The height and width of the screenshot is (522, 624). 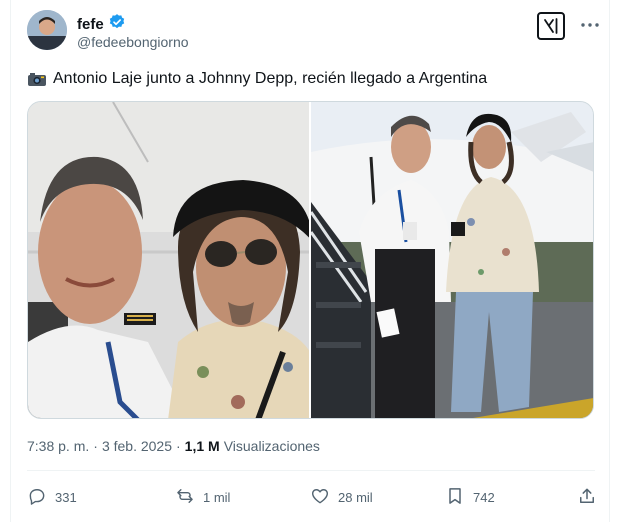 I want to click on like-button: 28 mil, so click(x=341, y=497).